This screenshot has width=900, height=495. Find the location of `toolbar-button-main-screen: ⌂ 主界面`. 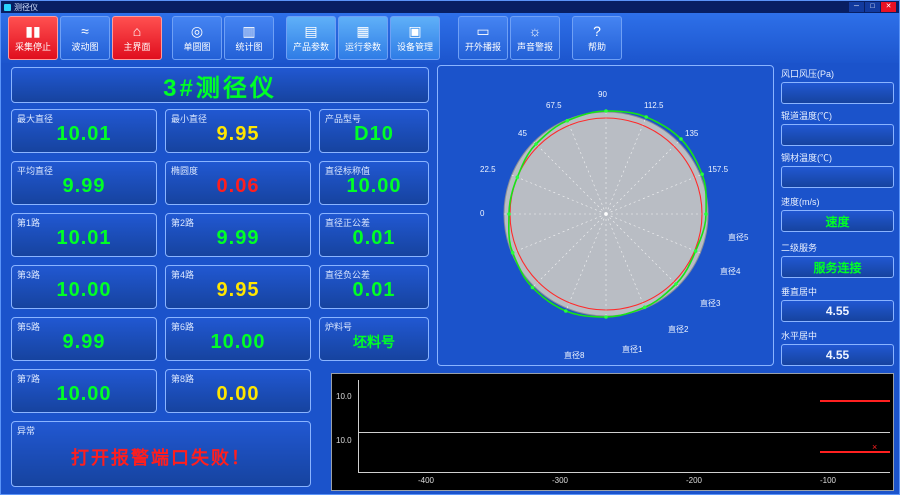

toolbar-button-main-screen: ⌂ 主界面 is located at coordinates (137, 38).